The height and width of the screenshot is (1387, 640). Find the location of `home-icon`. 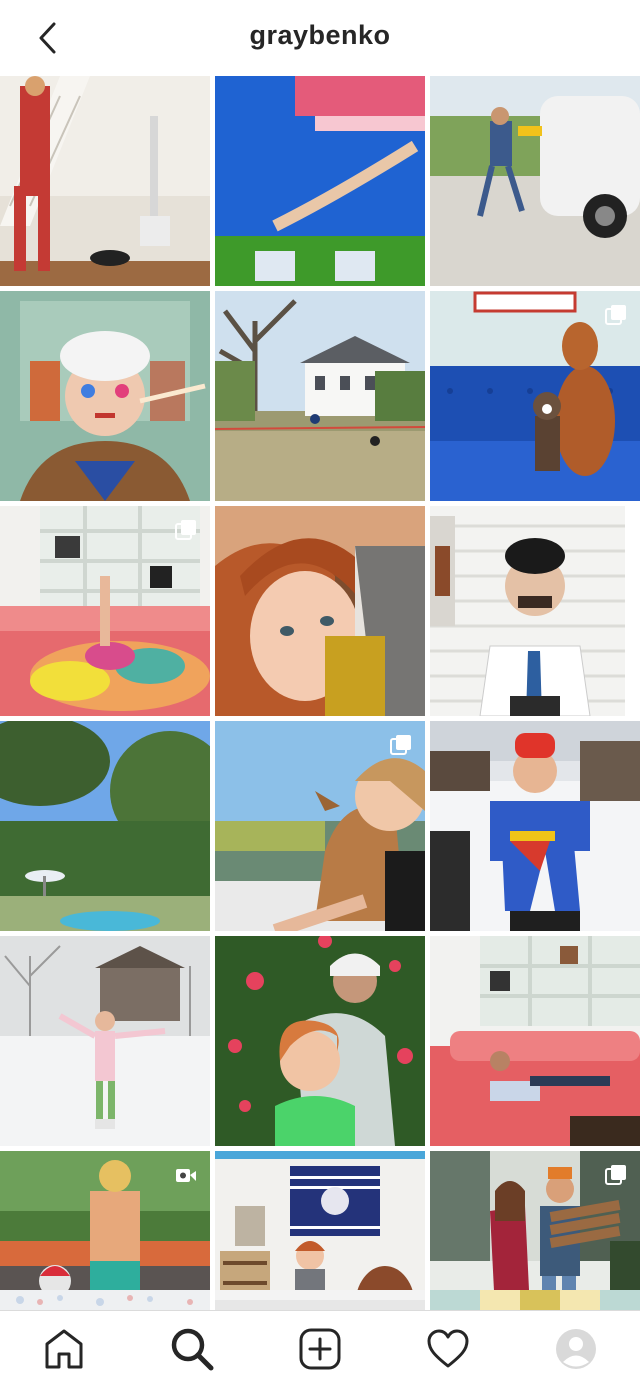

home-icon is located at coordinates (64, 1349).